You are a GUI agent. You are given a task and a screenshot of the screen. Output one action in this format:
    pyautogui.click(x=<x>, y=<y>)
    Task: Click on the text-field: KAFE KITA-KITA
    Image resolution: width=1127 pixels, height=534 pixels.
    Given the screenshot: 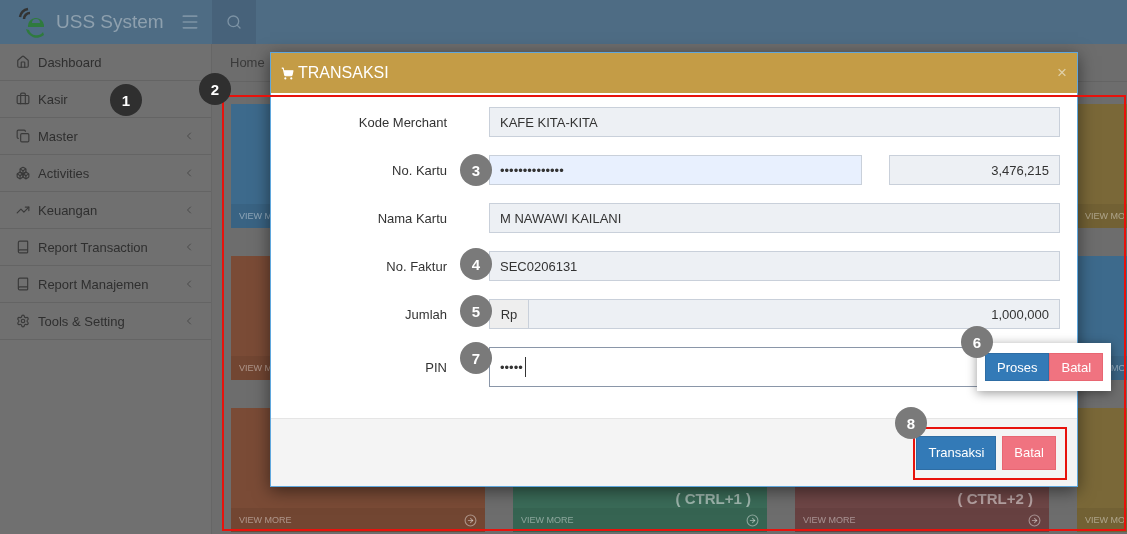 What is the action you would take?
    pyautogui.click(x=774, y=122)
    